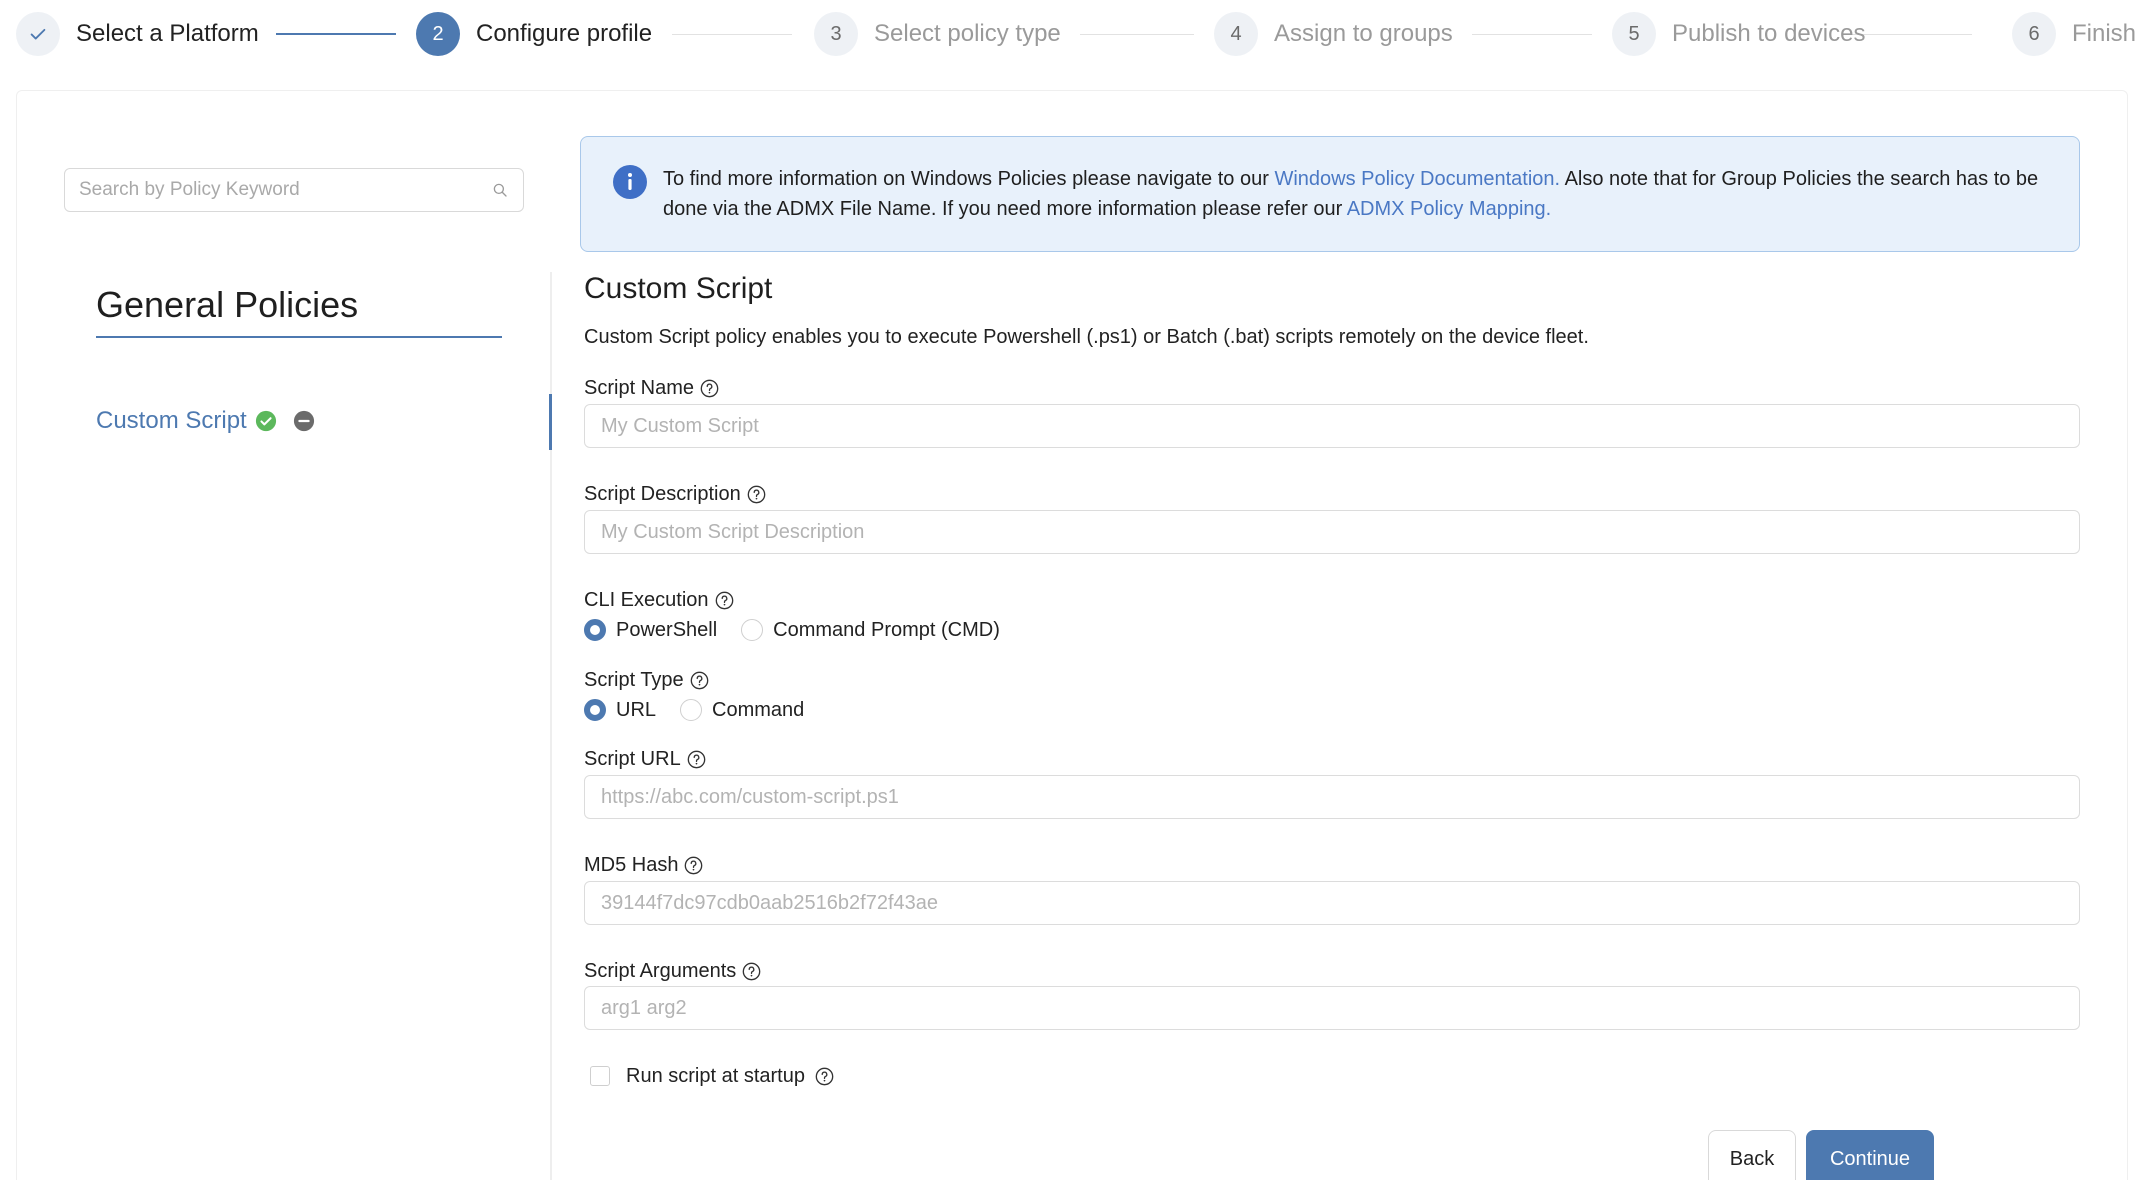  Describe the element at coordinates (1417, 179) in the screenshot. I see `windows-policy-documentation-link: Windows Policy Documentation.` at that location.